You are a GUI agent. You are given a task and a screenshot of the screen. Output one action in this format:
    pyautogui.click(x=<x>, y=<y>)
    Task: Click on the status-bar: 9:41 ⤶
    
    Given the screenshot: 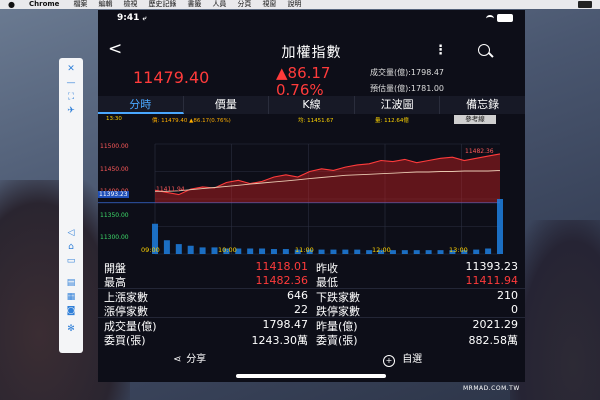 What is the action you would take?
    pyautogui.click(x=311, y=18)
    